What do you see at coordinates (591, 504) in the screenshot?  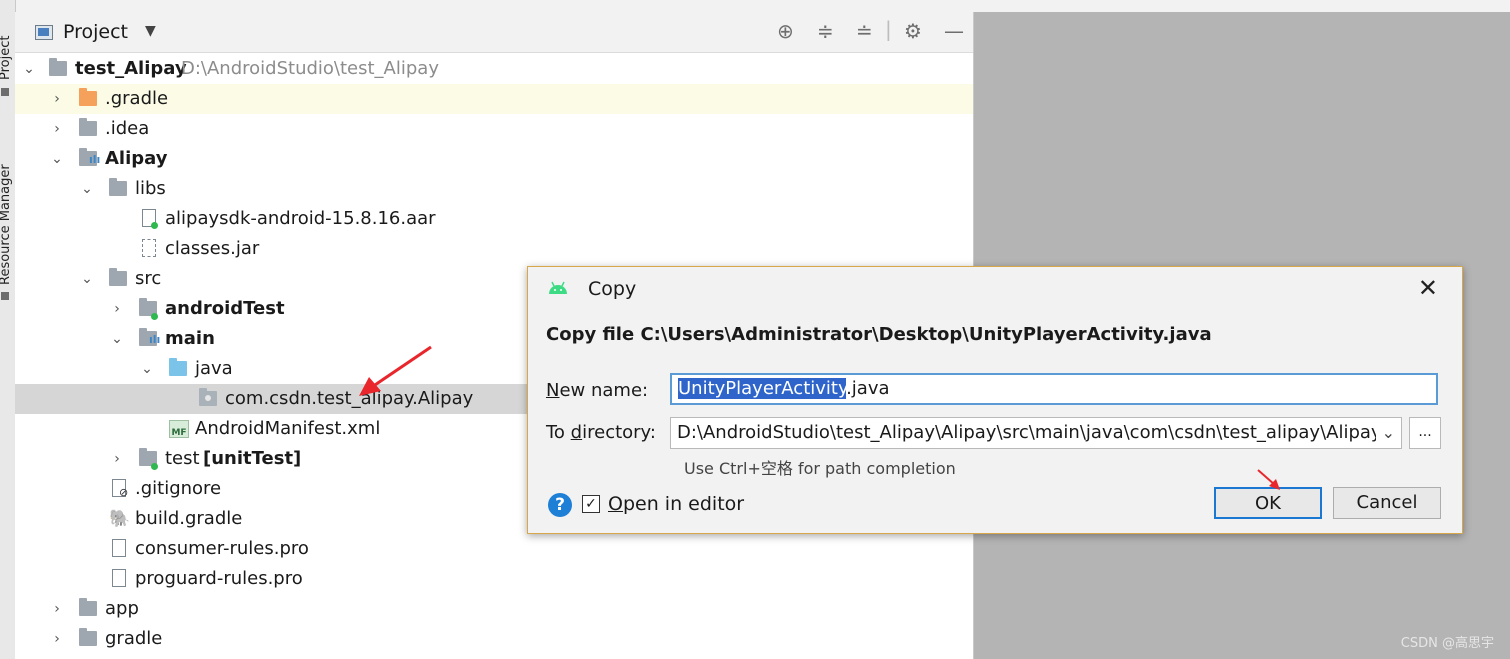 I see `open-in-editor-checkbox: ✓` at bounding box center [591, 504].